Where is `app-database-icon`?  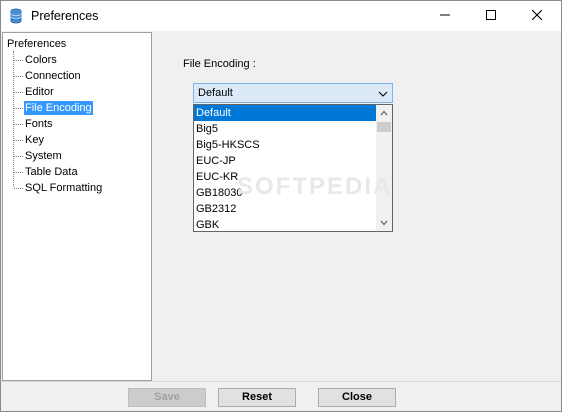 app-database-icon is located at coordinates (16, 16).